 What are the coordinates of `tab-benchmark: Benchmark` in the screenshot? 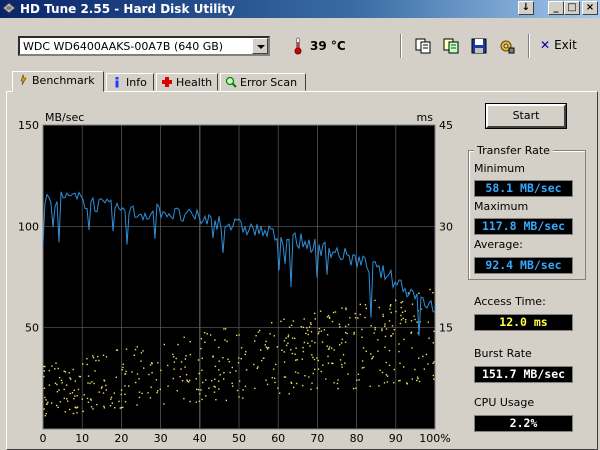 It's located at (58, 81).